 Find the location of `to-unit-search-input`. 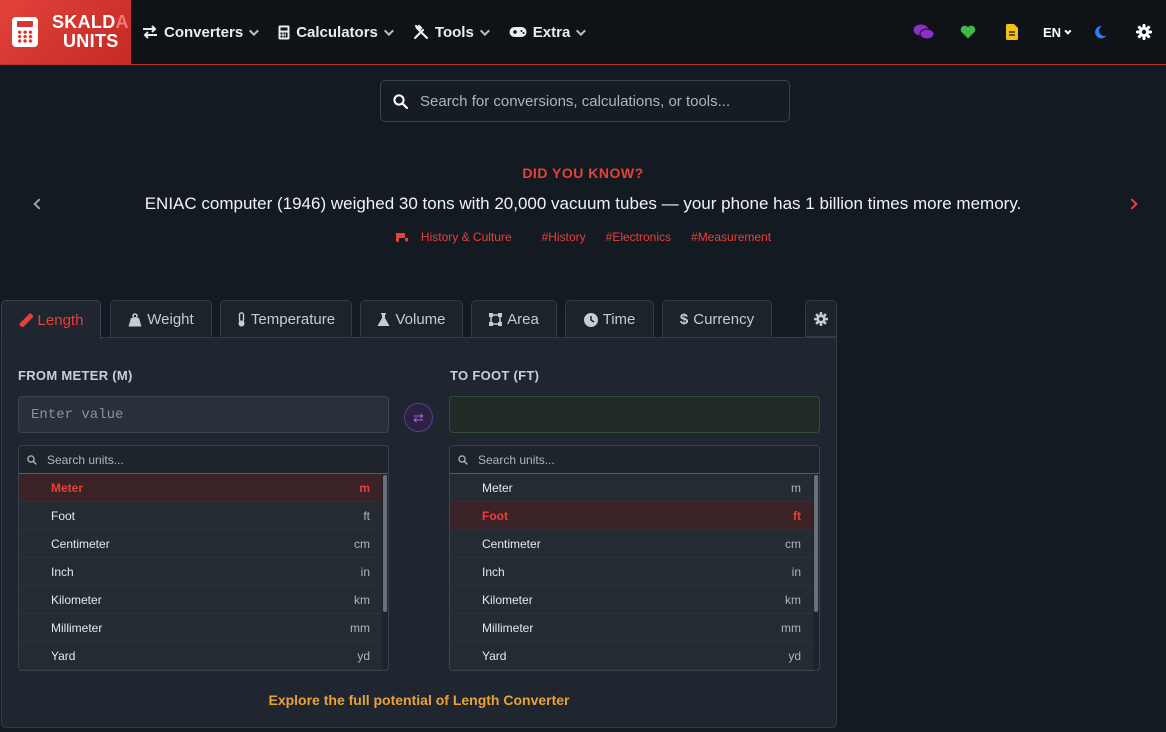

to-unit-search-input is located at coordinates (638, 459).